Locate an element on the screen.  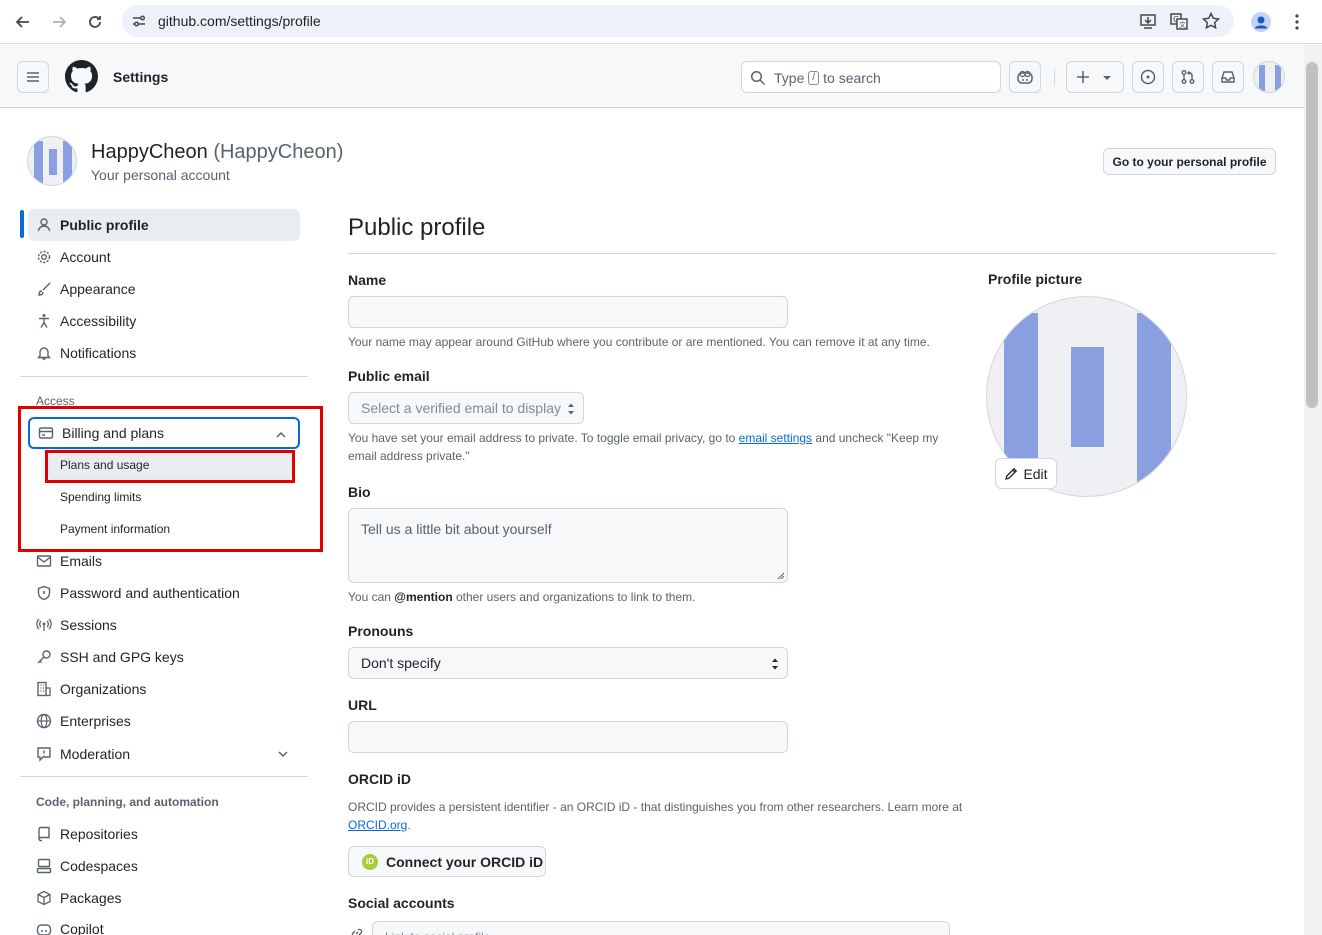
user-avatar is located at coordinates (1269, 77).